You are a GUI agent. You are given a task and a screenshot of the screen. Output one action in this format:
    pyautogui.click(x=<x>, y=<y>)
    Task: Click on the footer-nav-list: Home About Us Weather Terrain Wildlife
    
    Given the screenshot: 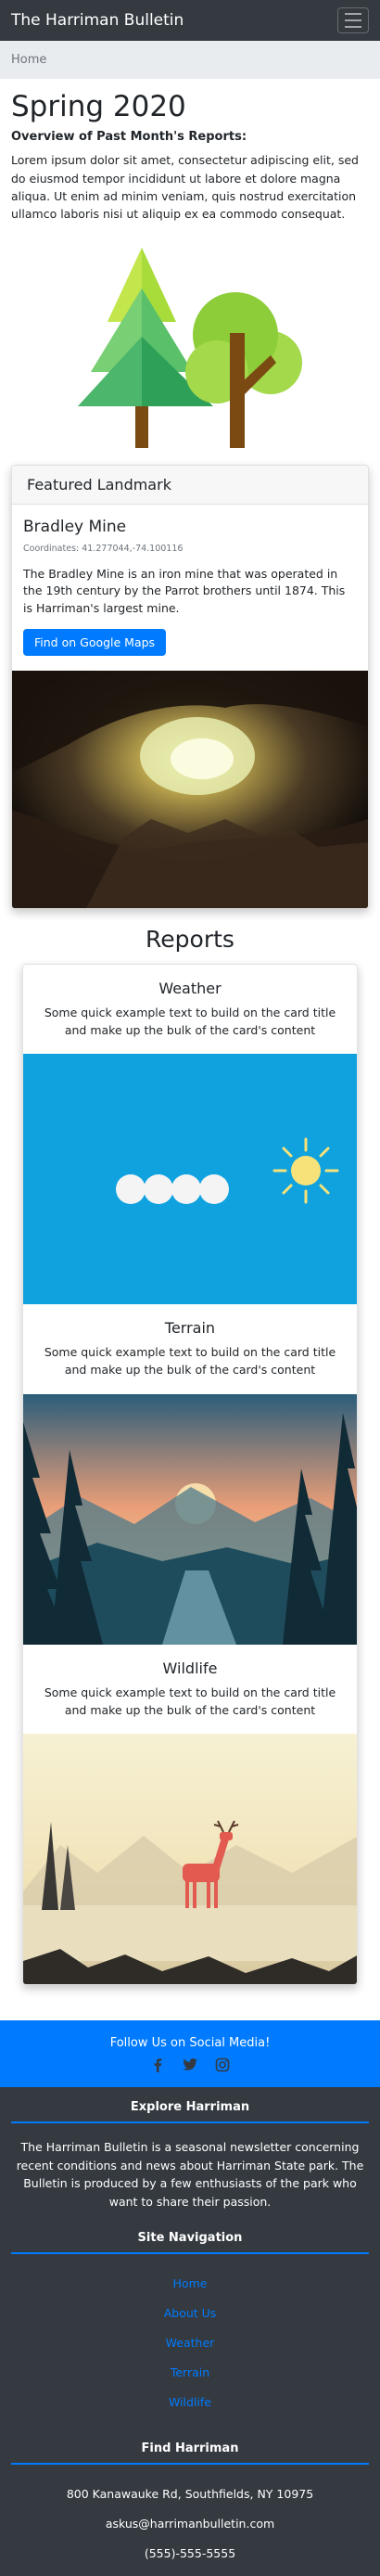 What is the action you would take?
    pyautogui.click(x=190, y=2343)
    